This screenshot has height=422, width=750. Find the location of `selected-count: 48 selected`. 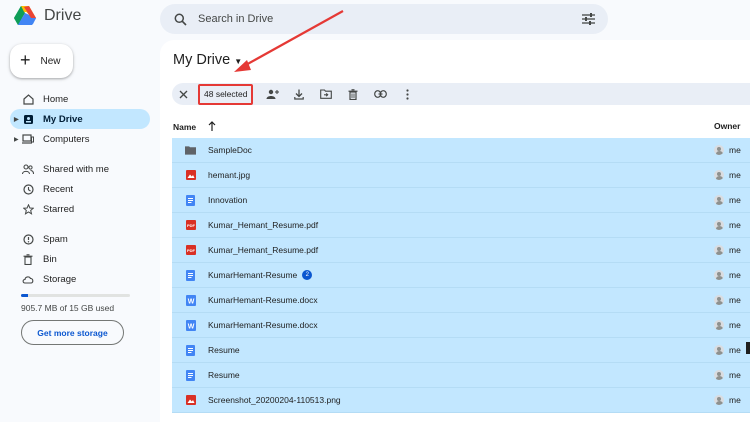

selected-count: 48 selected is located at coordinates (226, 94).